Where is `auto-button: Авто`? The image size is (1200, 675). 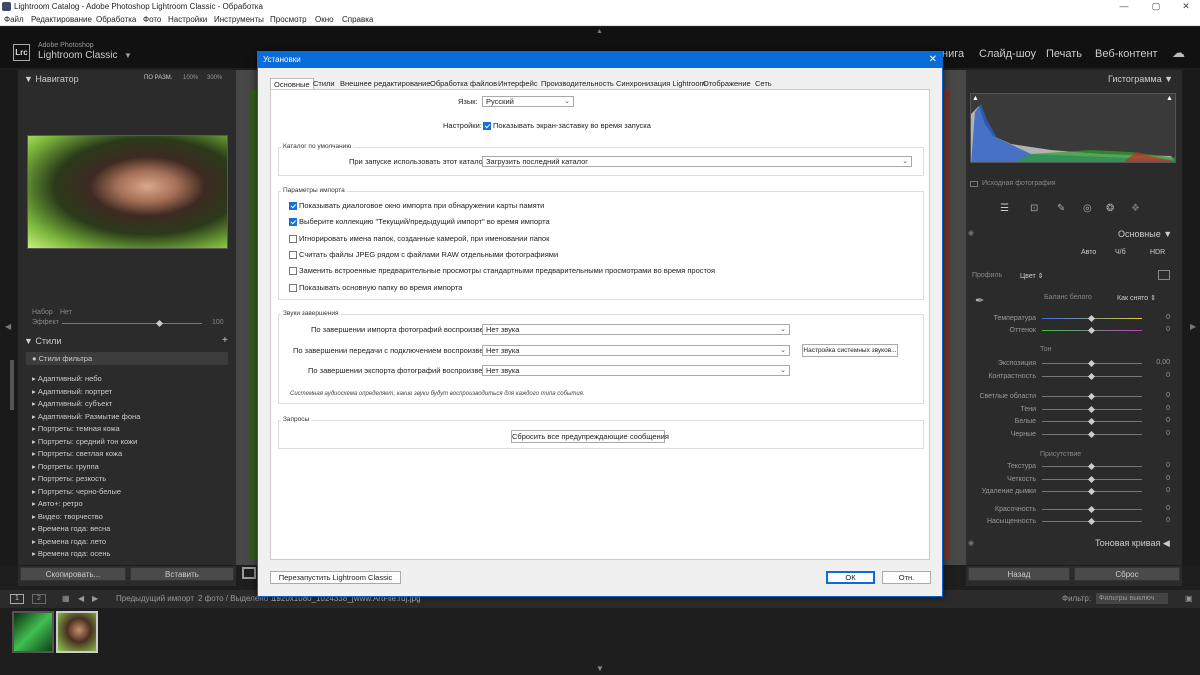 auto-button: Авто is located at coordinates (1088, 252).